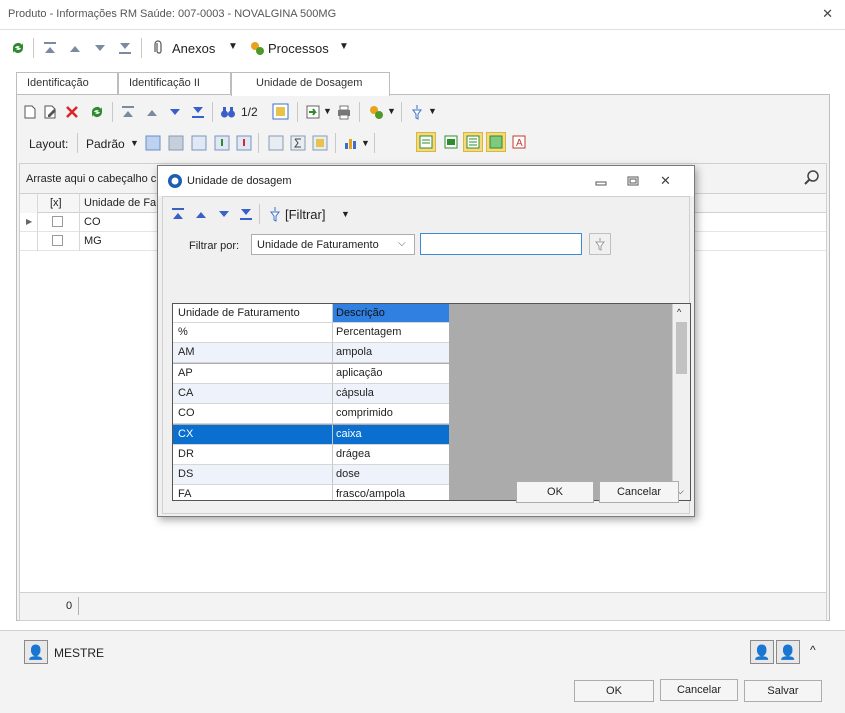  What do you see at coordinates (128, 112) in the screenshot?
I see `grid-first-icon` at bounding box center [128, 112].